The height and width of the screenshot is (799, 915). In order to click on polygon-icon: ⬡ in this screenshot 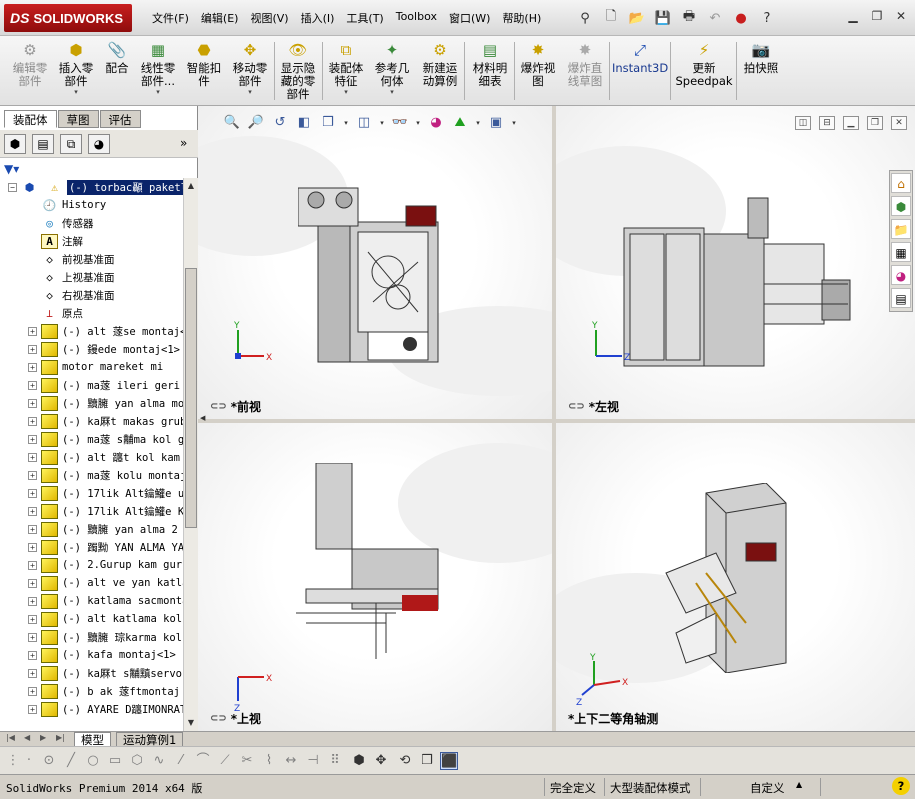, I will do `click(137, 761)`.